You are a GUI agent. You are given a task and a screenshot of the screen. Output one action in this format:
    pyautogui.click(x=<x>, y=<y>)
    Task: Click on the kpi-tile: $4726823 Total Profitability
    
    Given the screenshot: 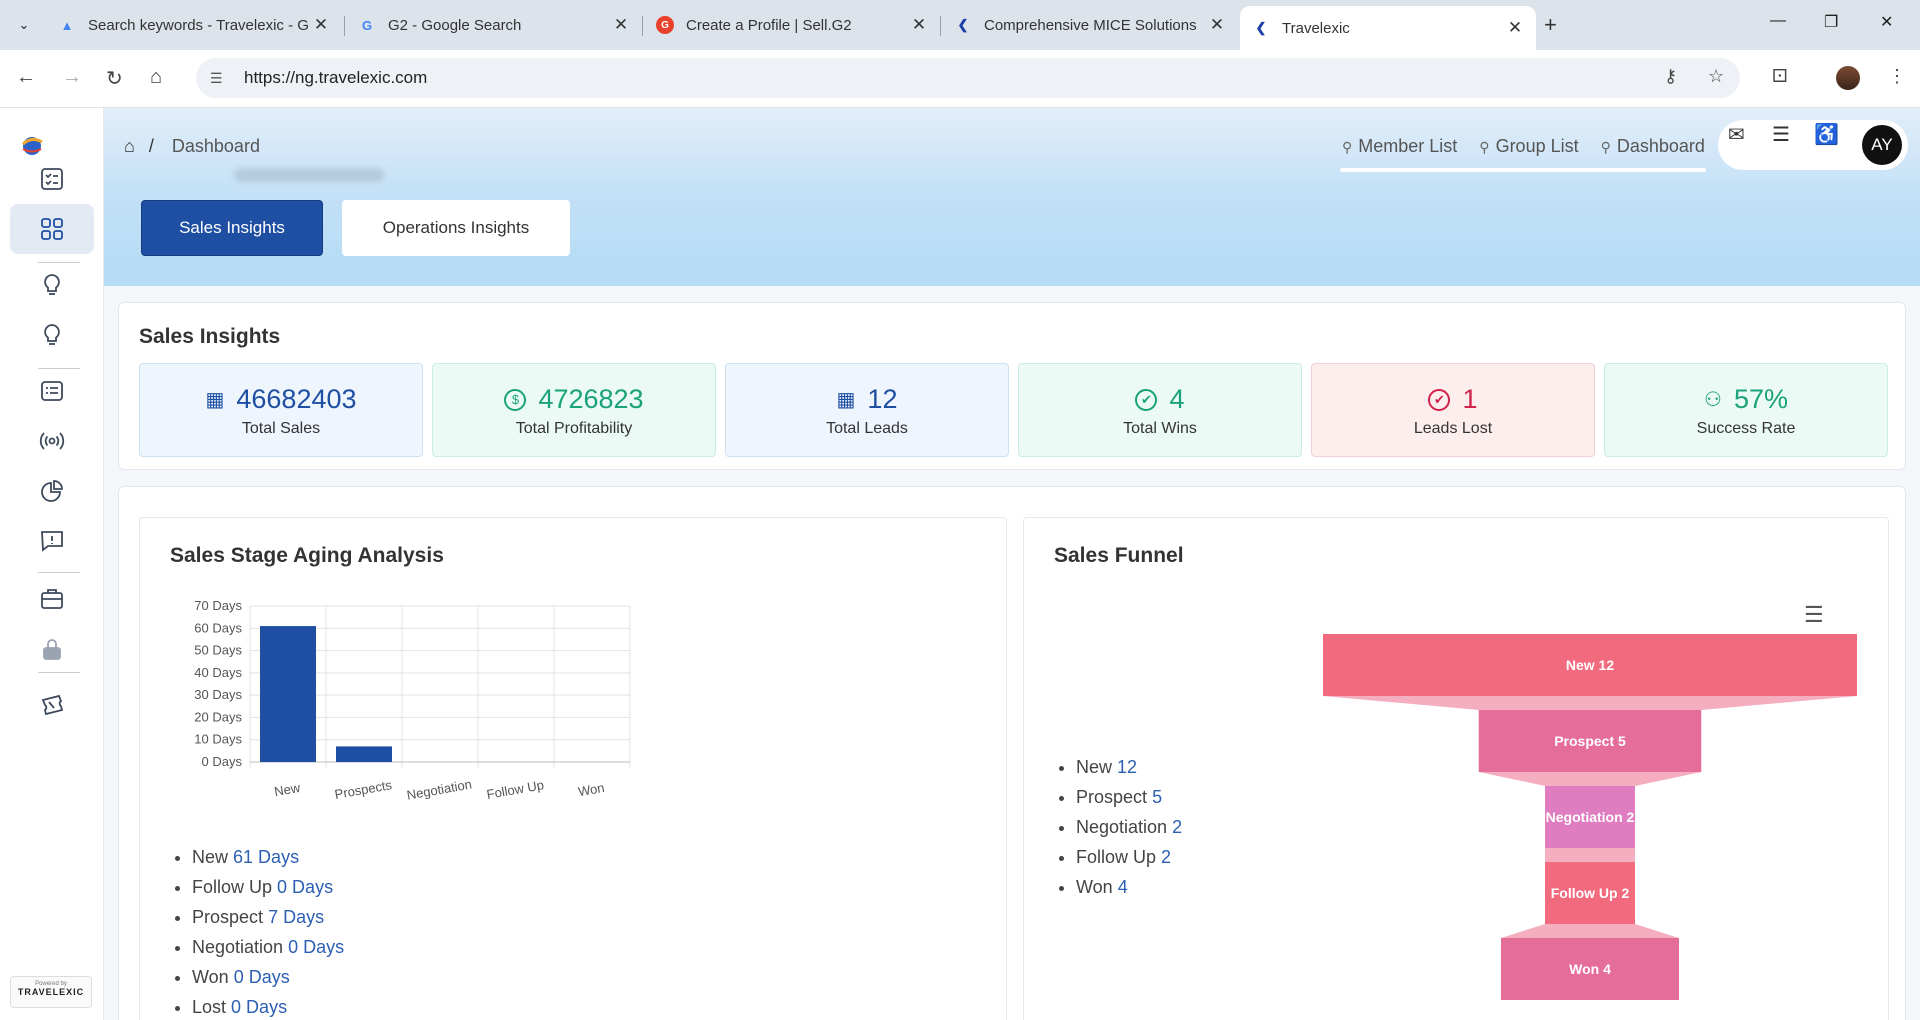 What is the action you would take?
    pyautogui.click(x=574, y=410)
    